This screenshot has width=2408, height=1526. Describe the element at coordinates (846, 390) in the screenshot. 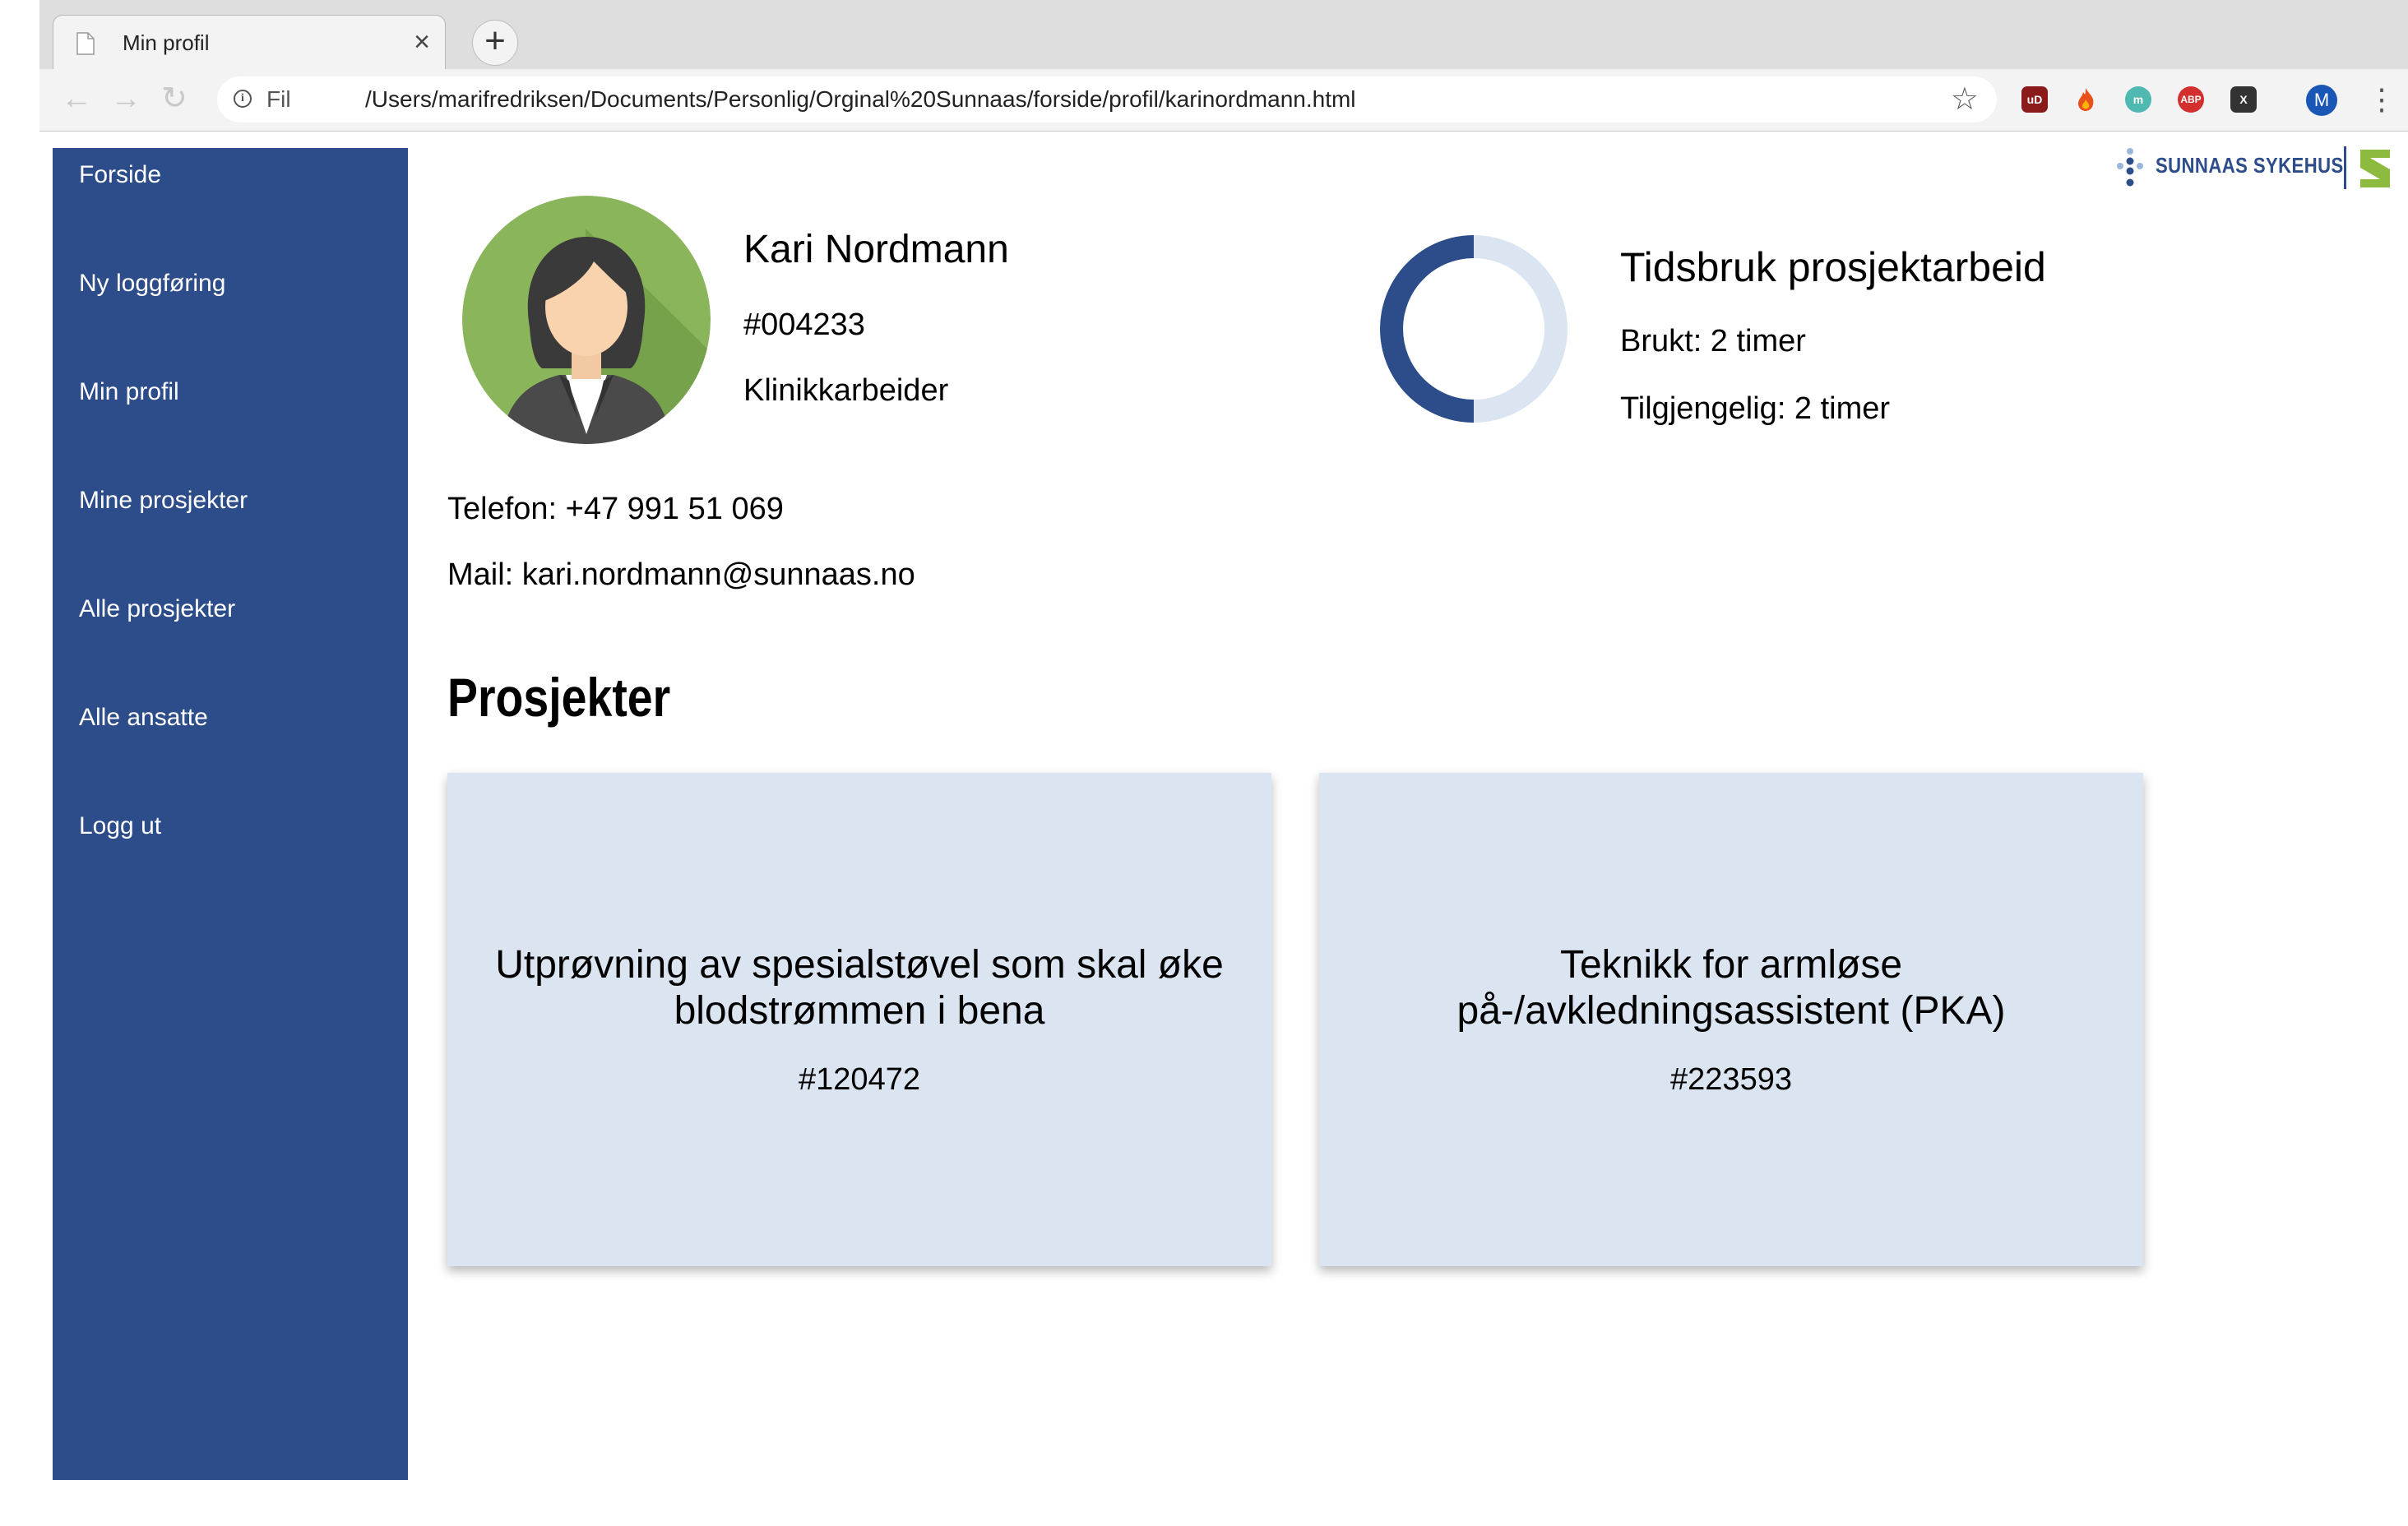

I see `profile-role: Klinikkarbeider` at that location.